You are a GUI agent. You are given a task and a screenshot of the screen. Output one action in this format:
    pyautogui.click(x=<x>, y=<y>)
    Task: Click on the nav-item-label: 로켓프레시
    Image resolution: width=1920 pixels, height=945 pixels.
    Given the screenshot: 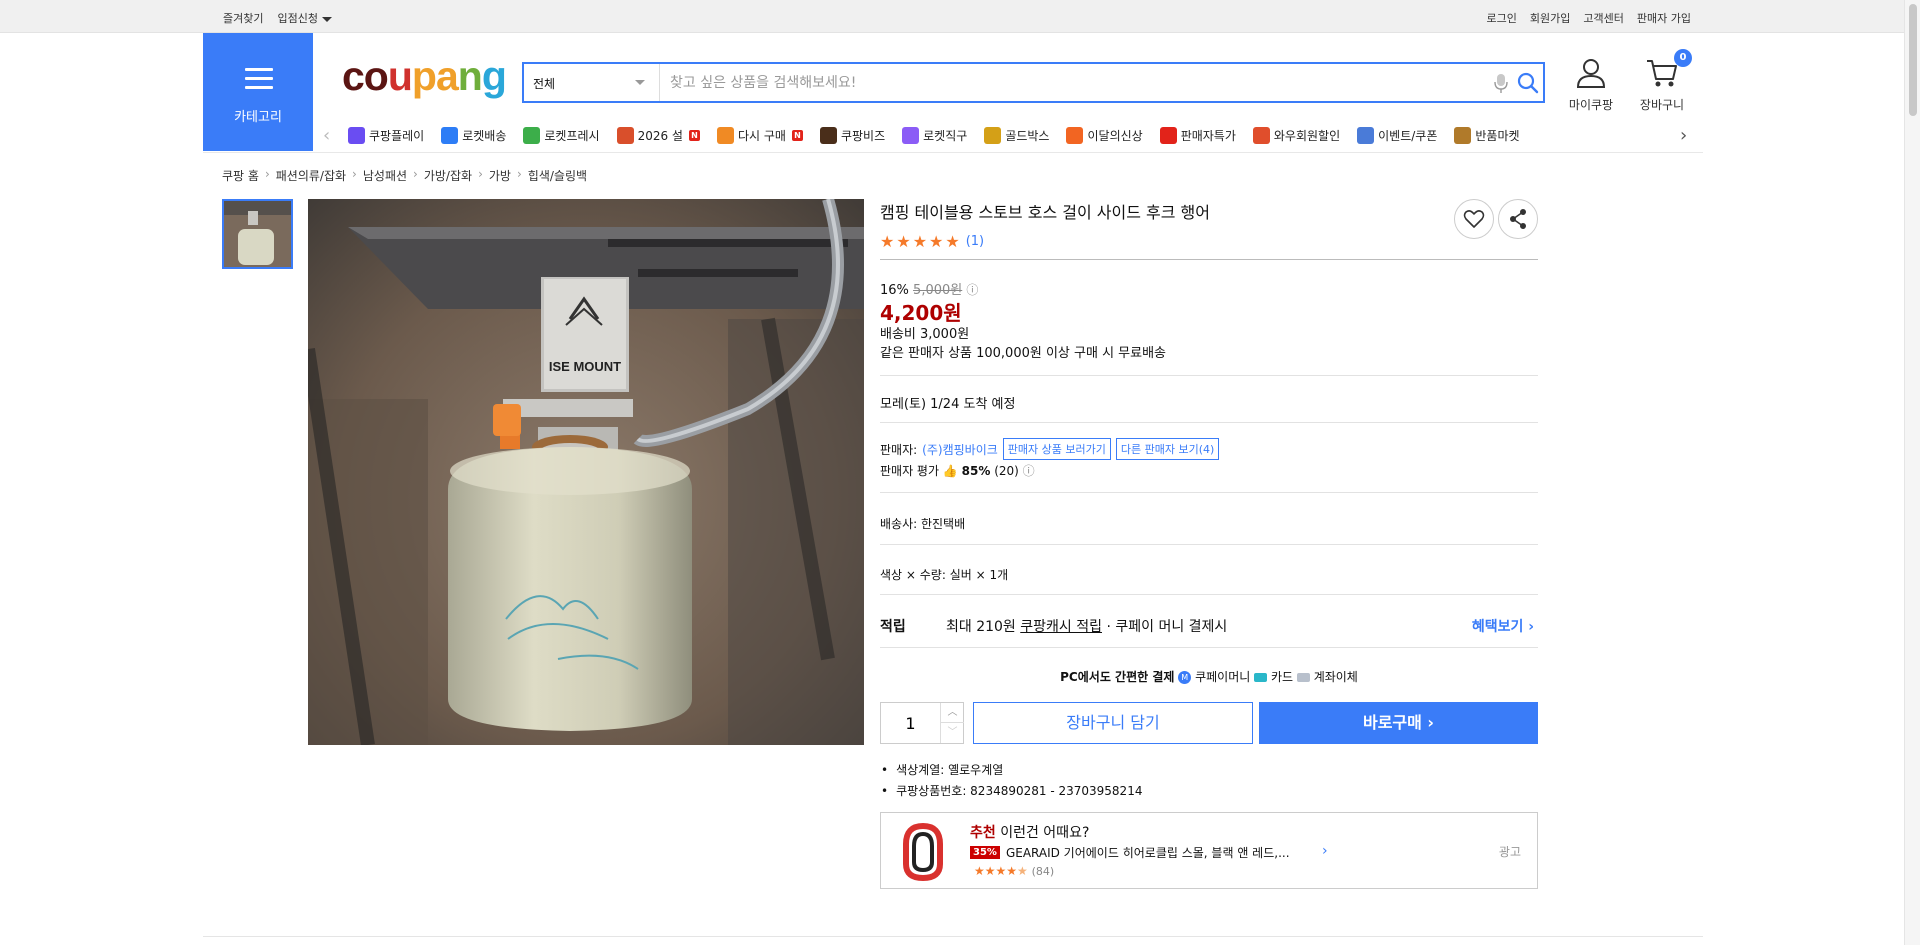 What is the action you would take?
    pyautogui.click(x=572, y=136)
    